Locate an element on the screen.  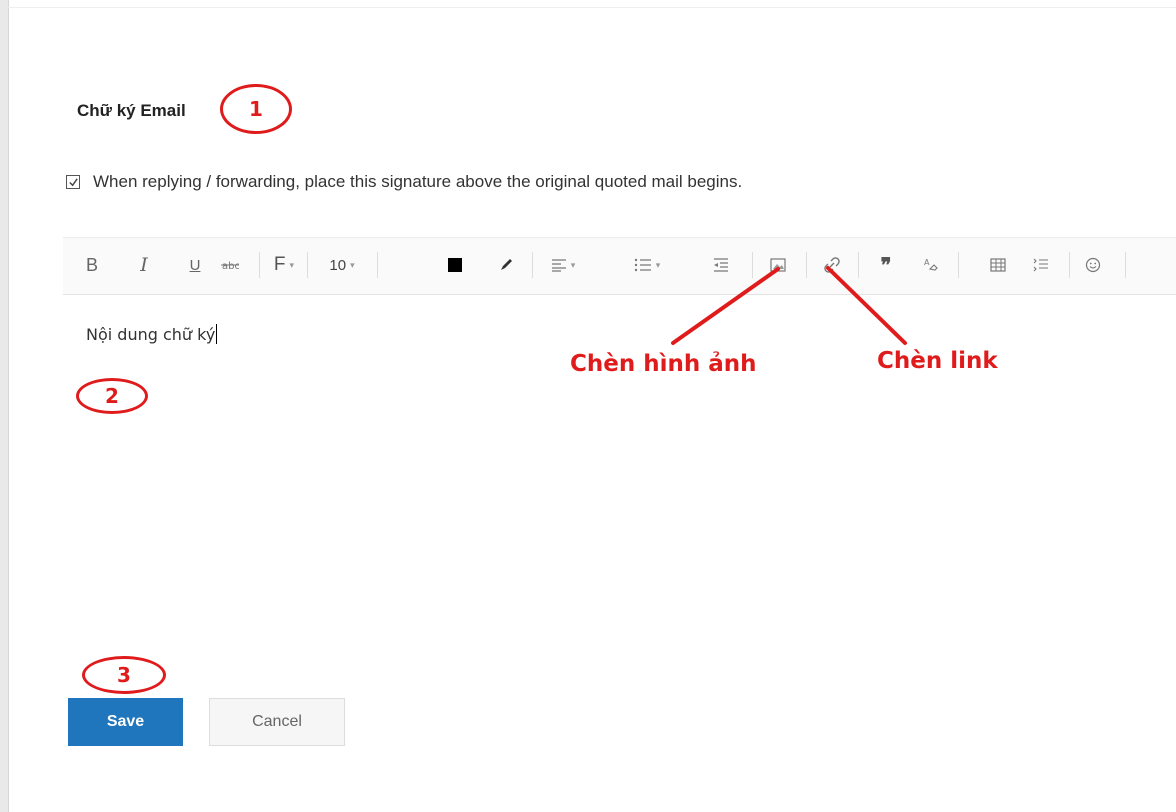
cancel-button: Cancel is located at coordinates (277, 722).